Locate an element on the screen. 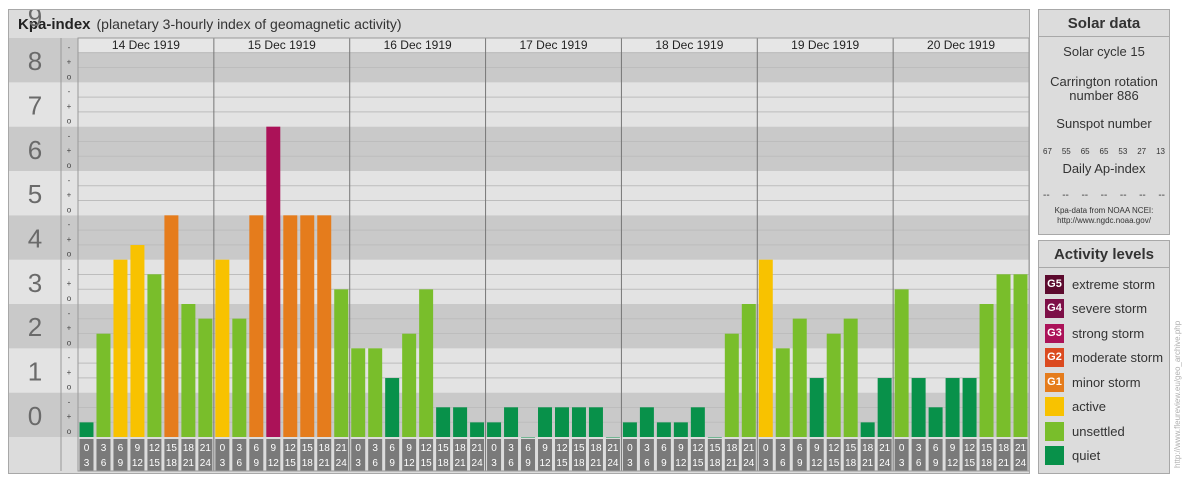  sunspot-number-label: Sunspot number is located at coordinates (1104, 123).